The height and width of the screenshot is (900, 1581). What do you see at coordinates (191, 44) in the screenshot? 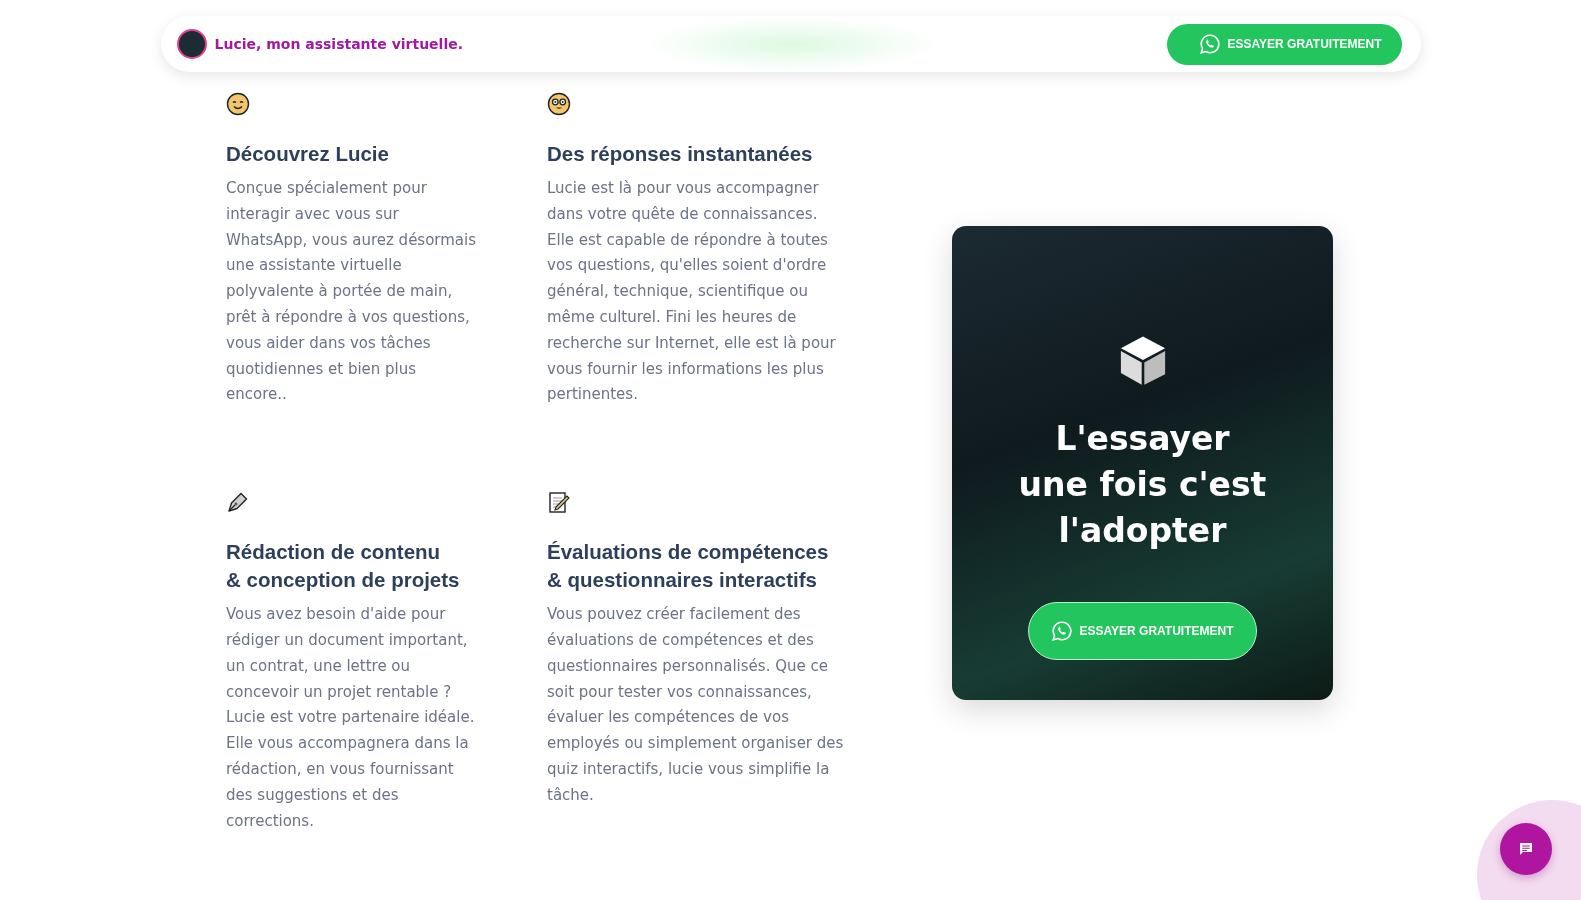
I see `avatar-icon` at bounding box center [191, 44].